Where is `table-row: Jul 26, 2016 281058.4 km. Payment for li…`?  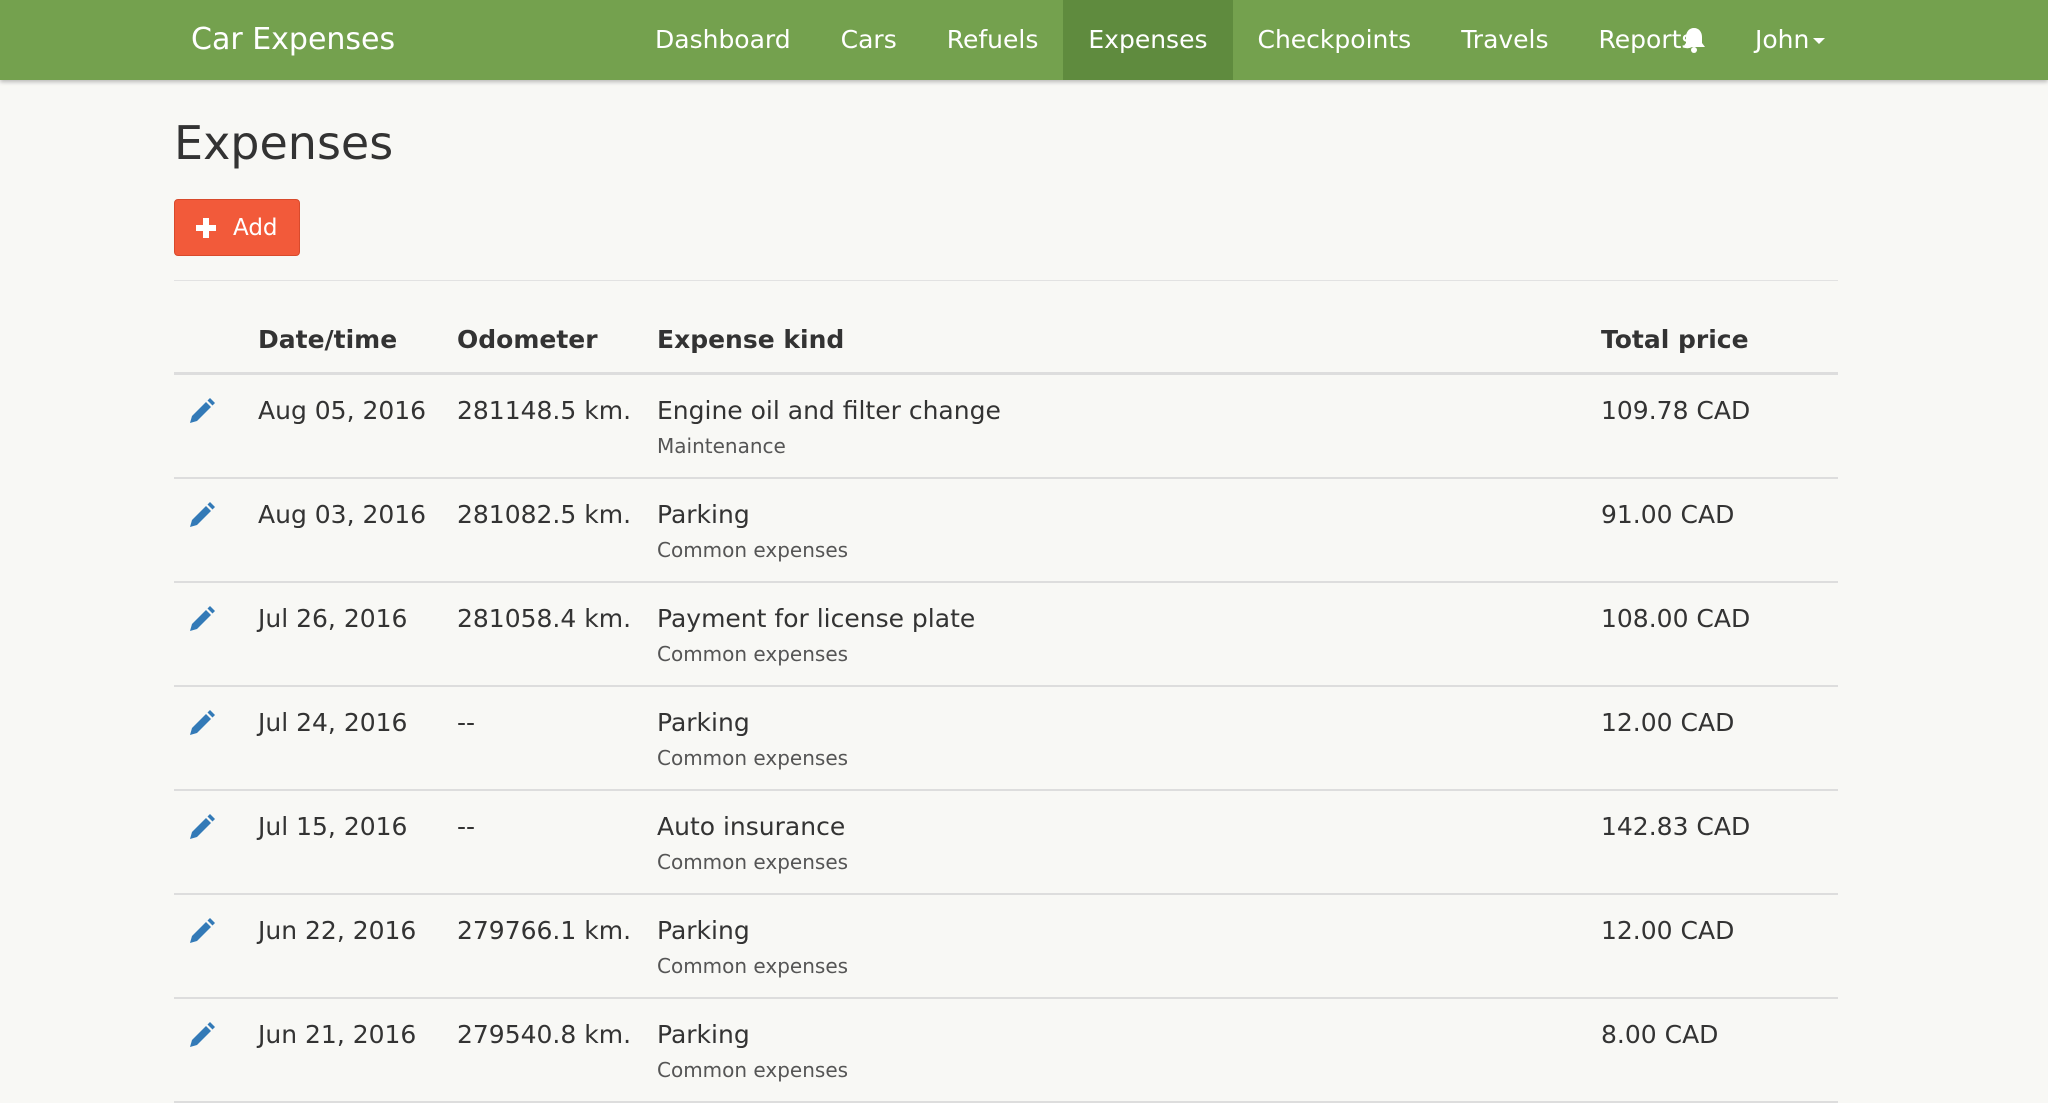 table-row: Jul 26, 2016 281058.4 km. Payment for li… is located at coordinates (1006, 635).